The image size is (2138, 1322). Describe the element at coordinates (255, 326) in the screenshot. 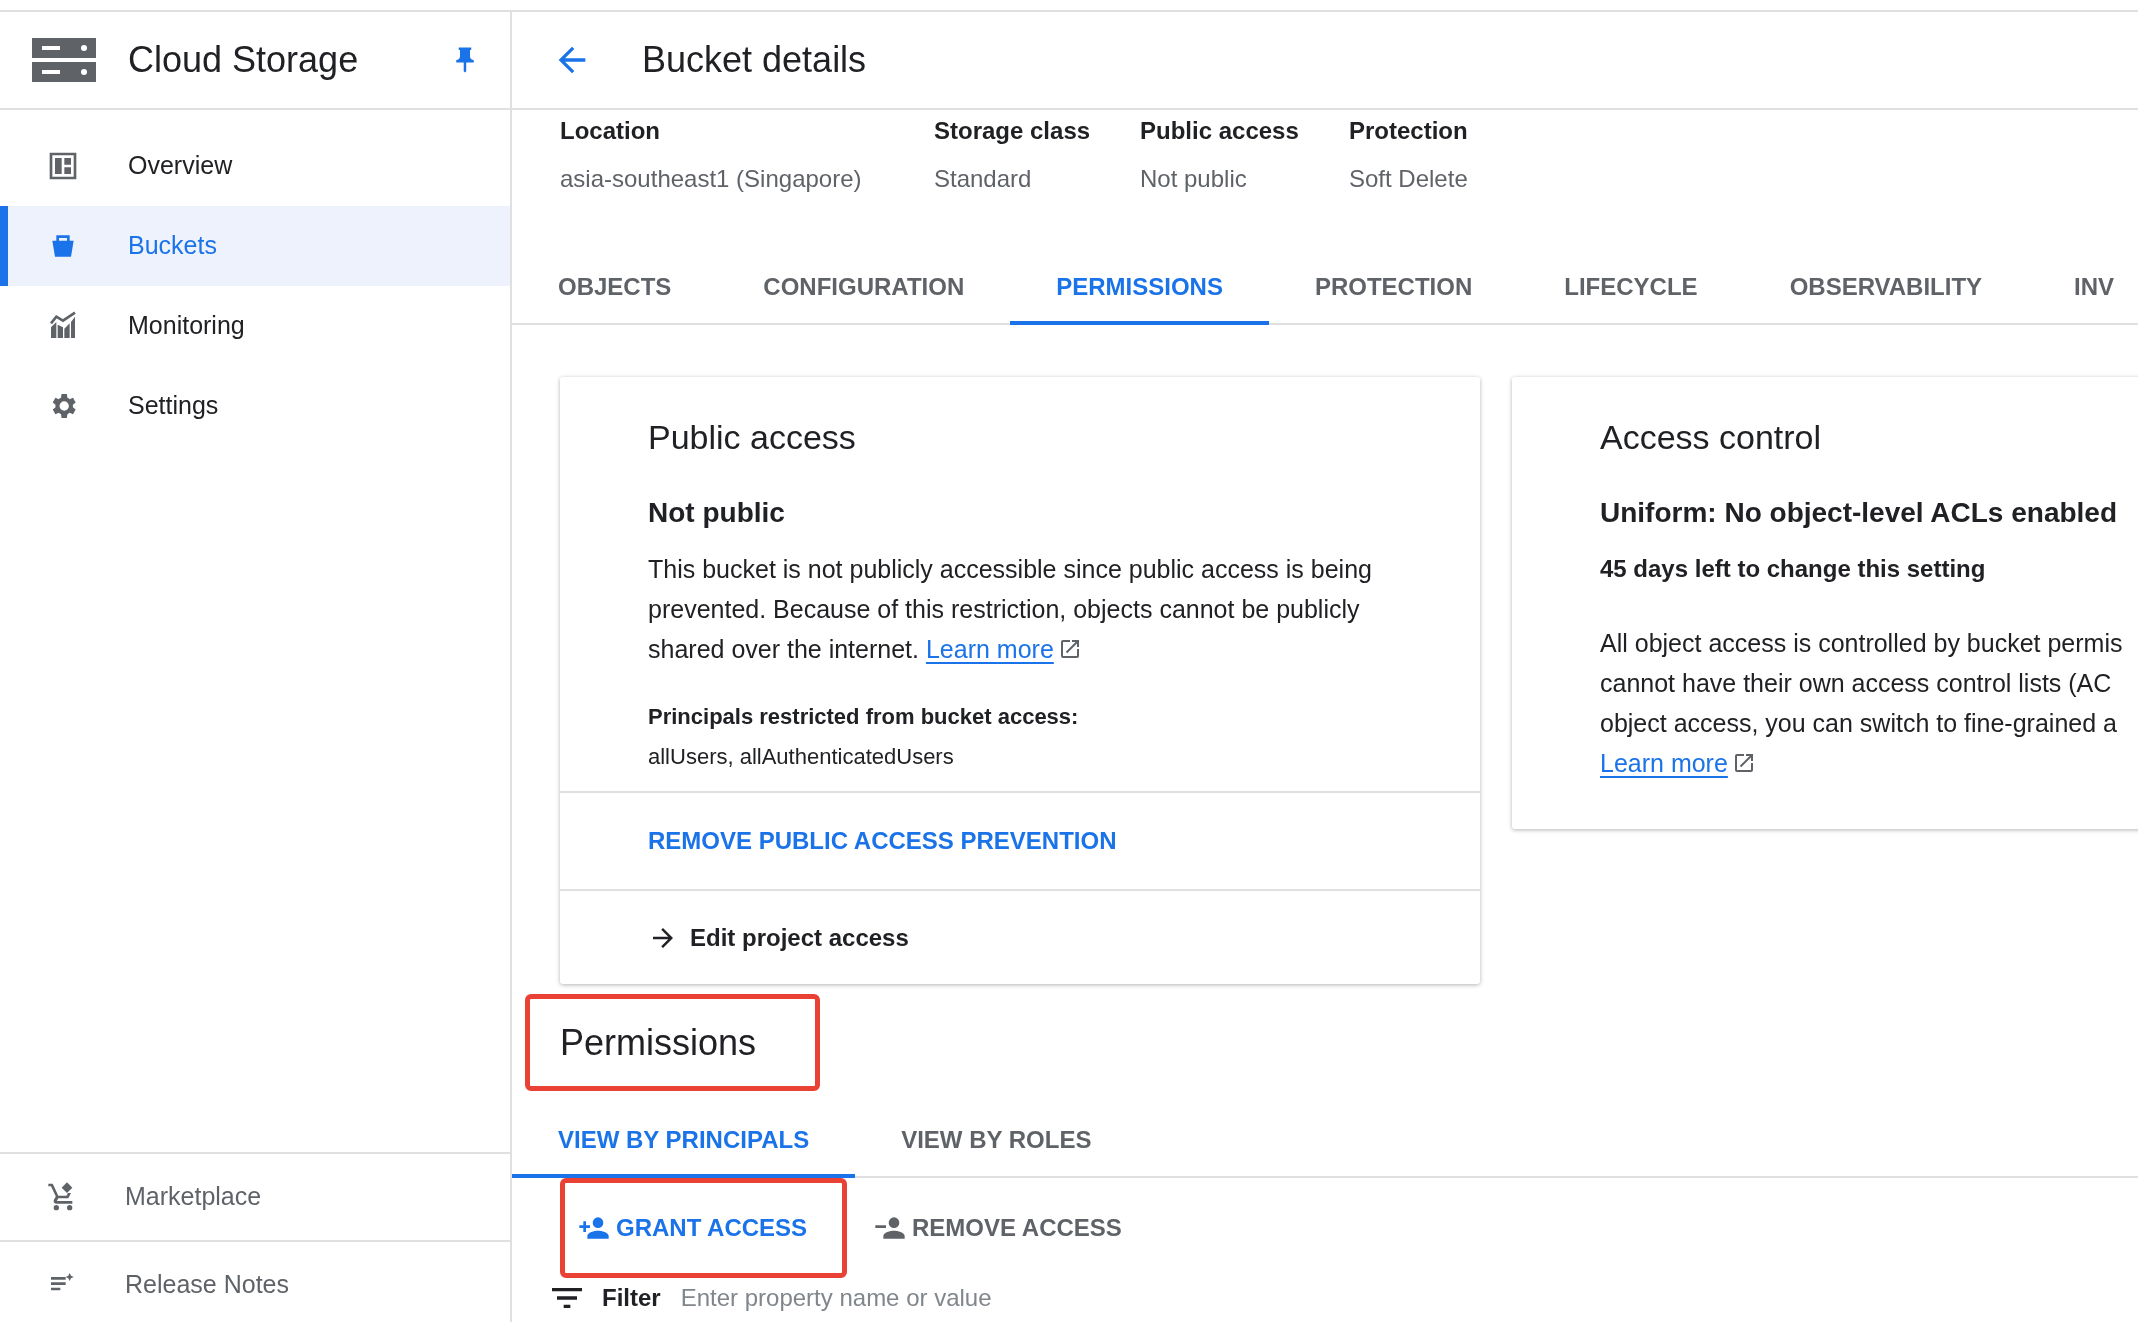

I see `nav-item: Monitoring` at that location.